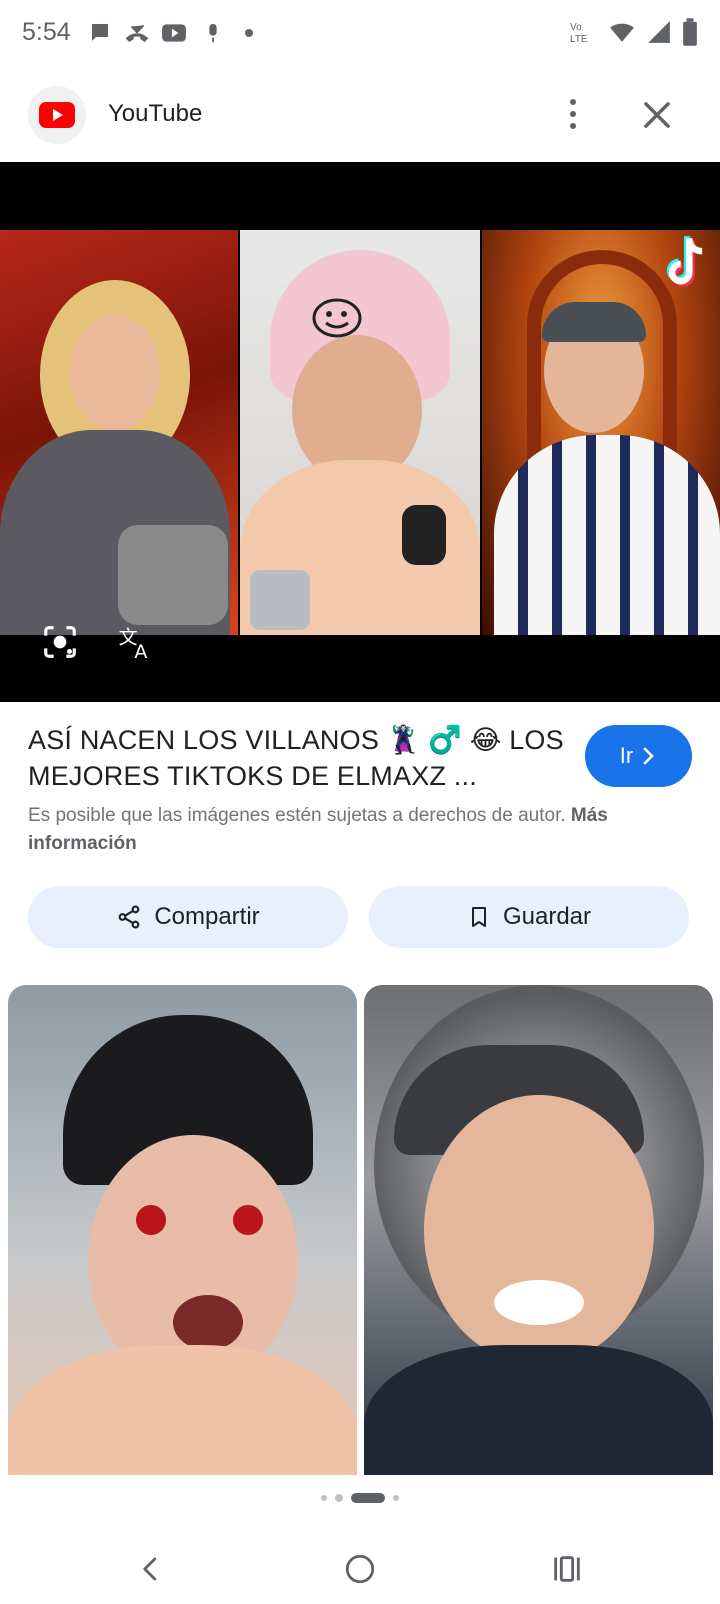  What do you see at coordinates (638, 756) in the screenshot?
I see `visit-button: Ir` at bounding box center [638, 756].